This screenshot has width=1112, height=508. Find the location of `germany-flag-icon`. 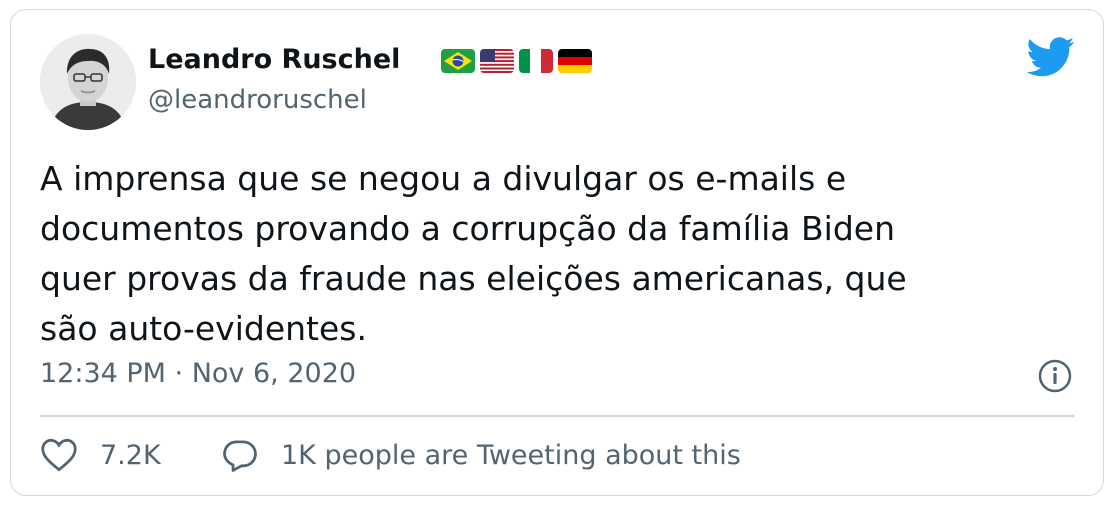

germany-flag-icon is located at coordinates (575, 61).